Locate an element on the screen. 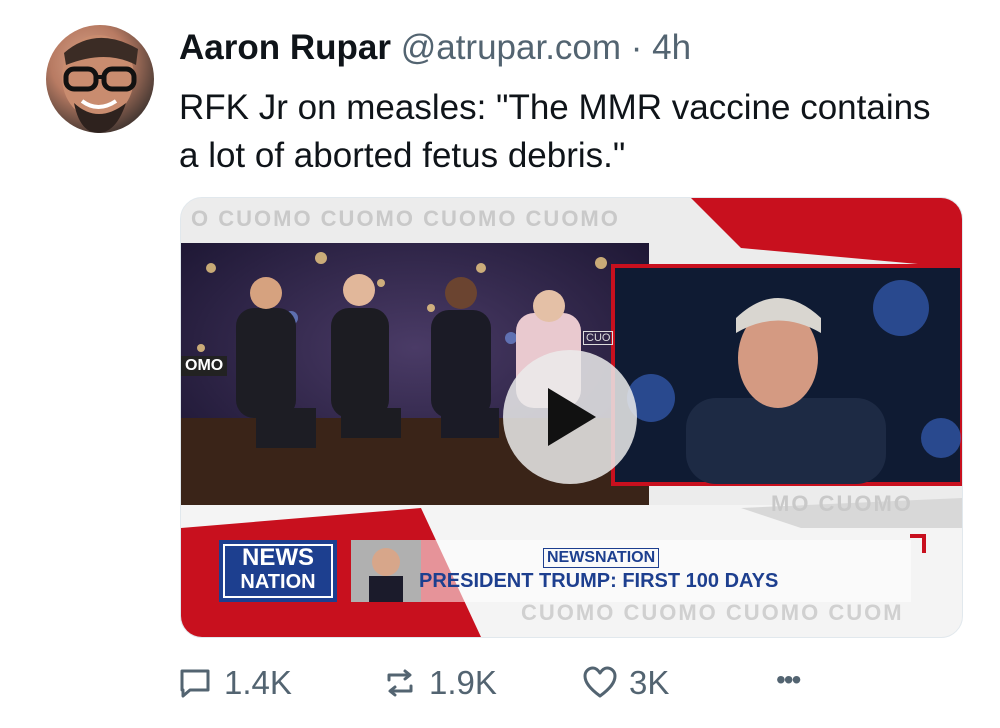 The width and height of the screenshot is (1000, 728). network-logo: NEWS NATION is located at coordinates (278, 571).